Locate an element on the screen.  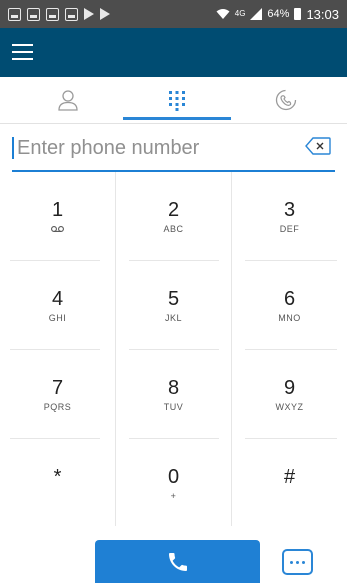
call-button is located at coordinates (177, 561).